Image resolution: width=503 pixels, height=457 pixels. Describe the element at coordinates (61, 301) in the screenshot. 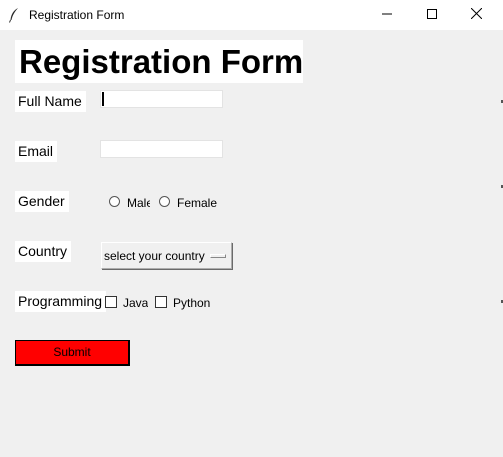

I see `programming-label: Programming` at that location.